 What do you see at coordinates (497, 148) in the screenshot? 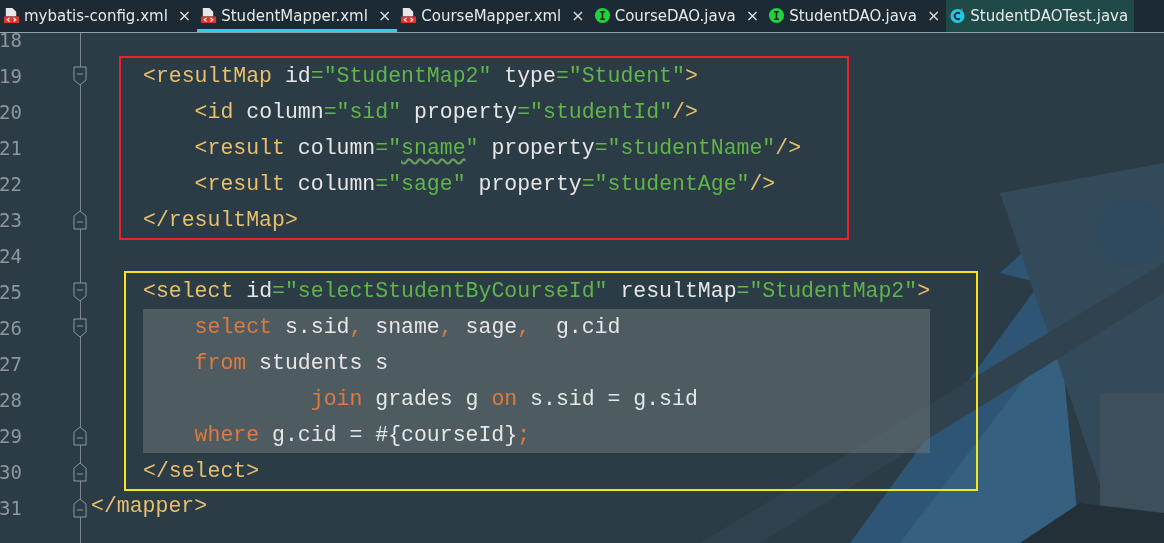
I see `code-line: <result column="sname" property="studentName"/>` at bounding box center [497, 148].